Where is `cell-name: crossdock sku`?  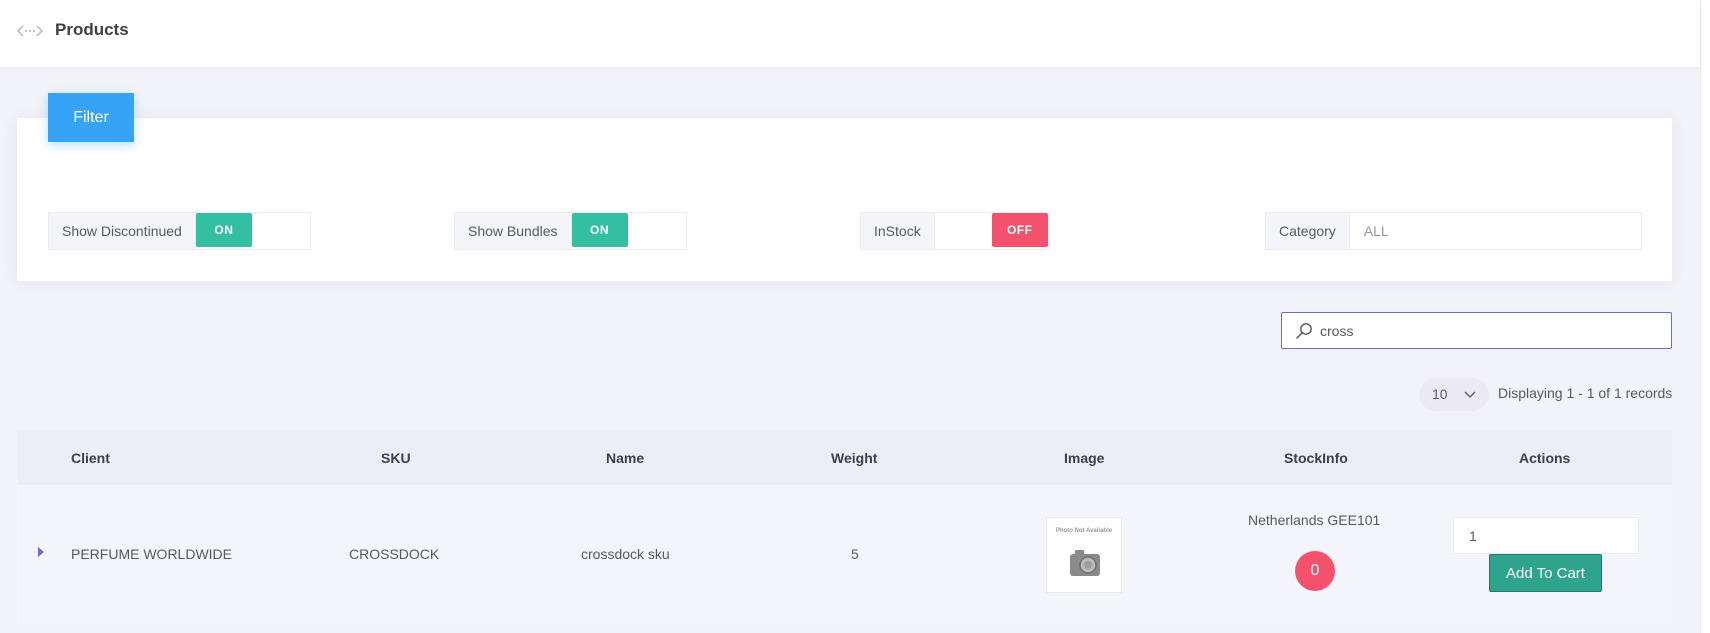 cell-name: crossdock sku is located at coordinates (625, 554).